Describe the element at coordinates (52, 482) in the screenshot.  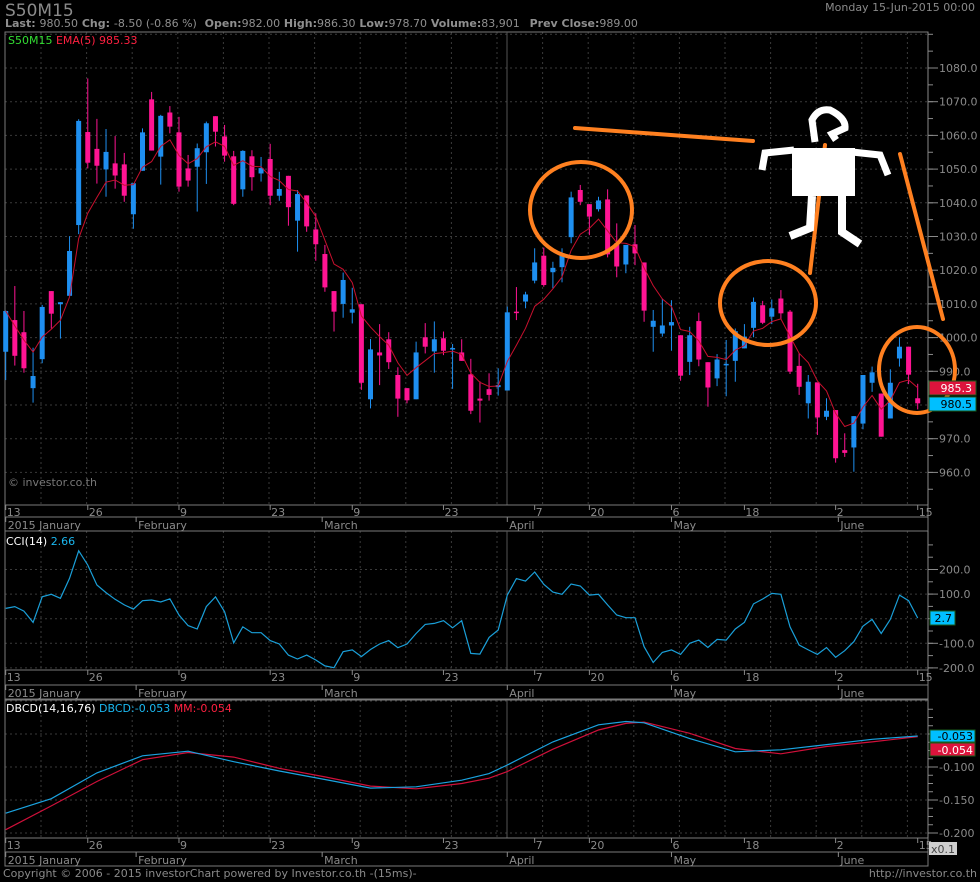
I see `watermark: © investor.co.th` at that location.